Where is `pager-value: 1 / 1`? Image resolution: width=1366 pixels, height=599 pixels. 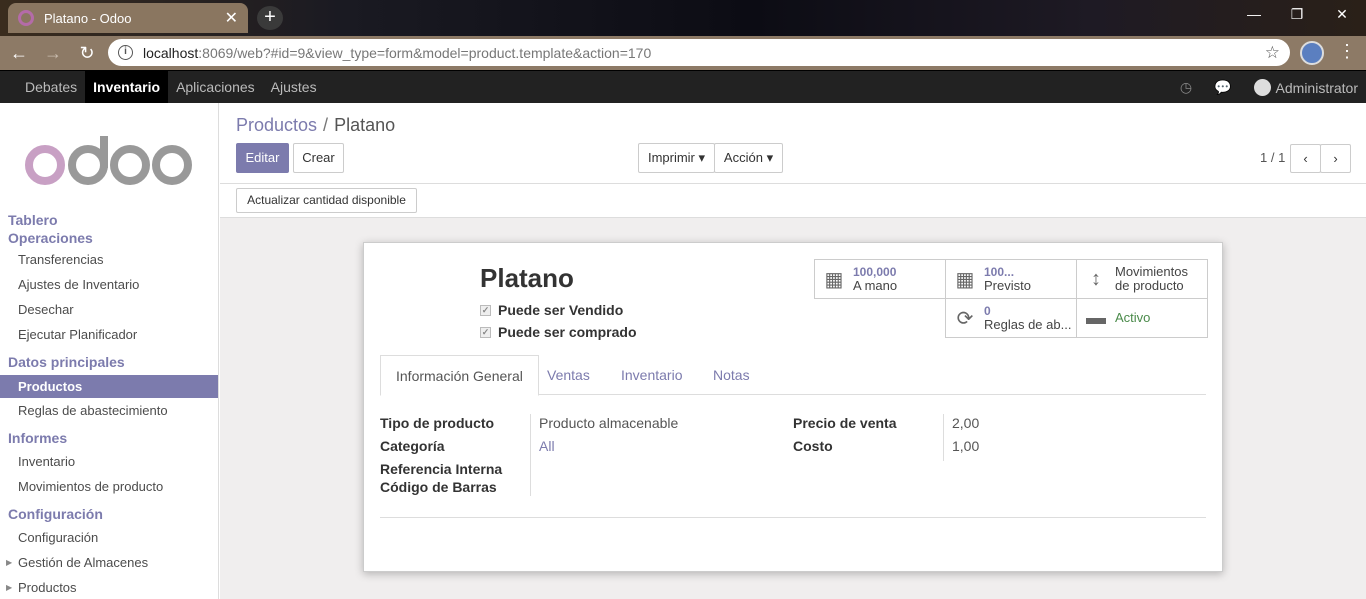 pager-value: 1 / 1 is located at coordinates (1272, 157).